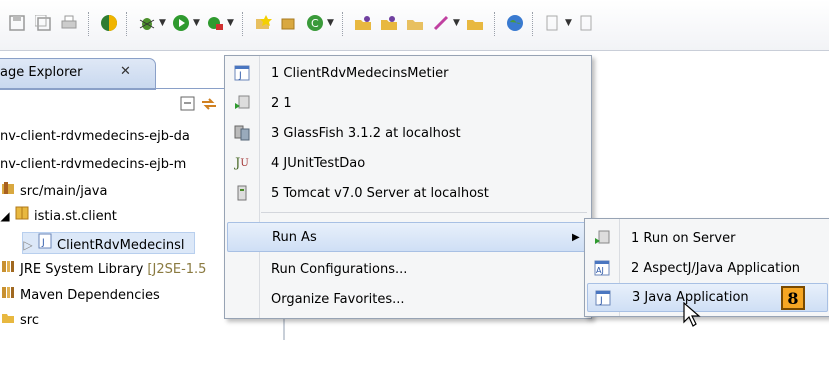 This screenshot has width=829, height=383. What do you see at coordinates (17, 23) in the screenshot?
I see `save-icon` at bounding box center [17, 23].